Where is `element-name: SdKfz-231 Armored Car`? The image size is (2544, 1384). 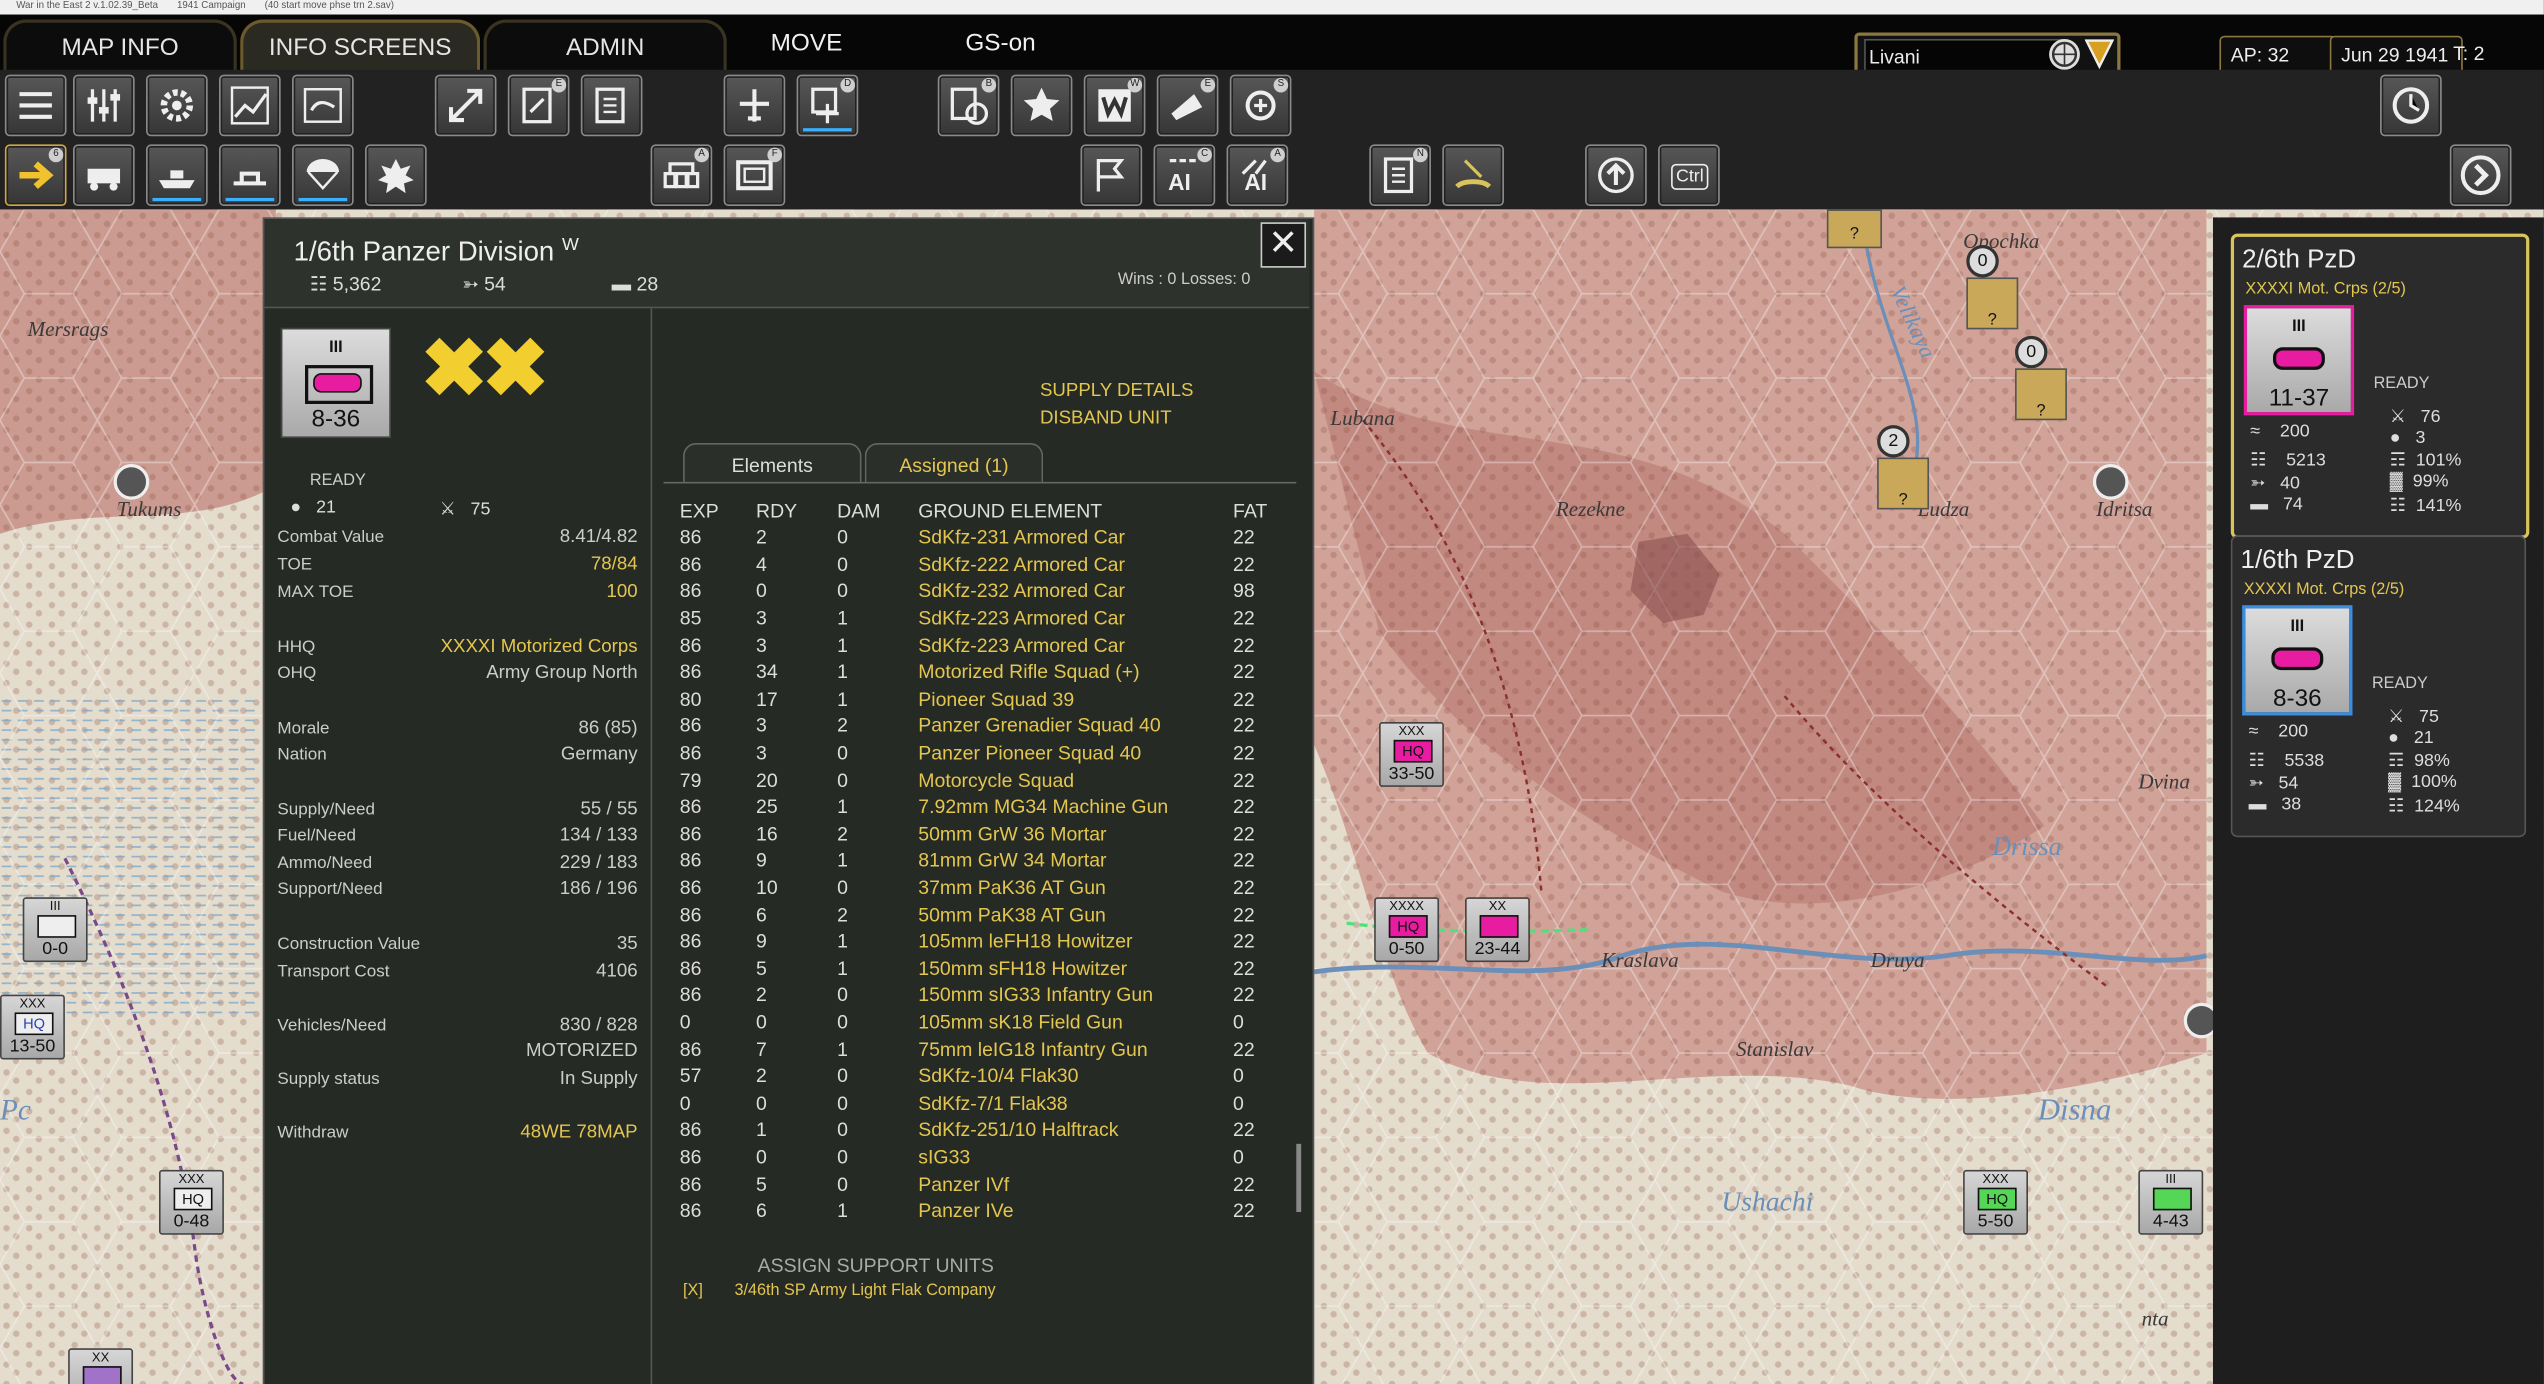
element-name: SdKfz-231 Armored Car is located at coordinates (1075, 537).